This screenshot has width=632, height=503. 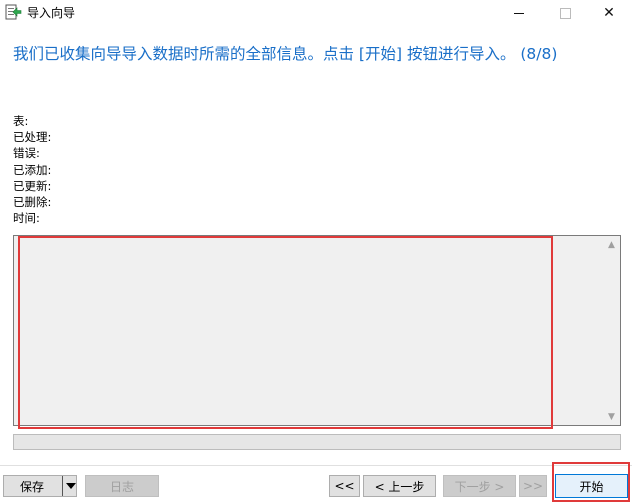 I want to click on start-button: 开始, so click(x=591, y=486).